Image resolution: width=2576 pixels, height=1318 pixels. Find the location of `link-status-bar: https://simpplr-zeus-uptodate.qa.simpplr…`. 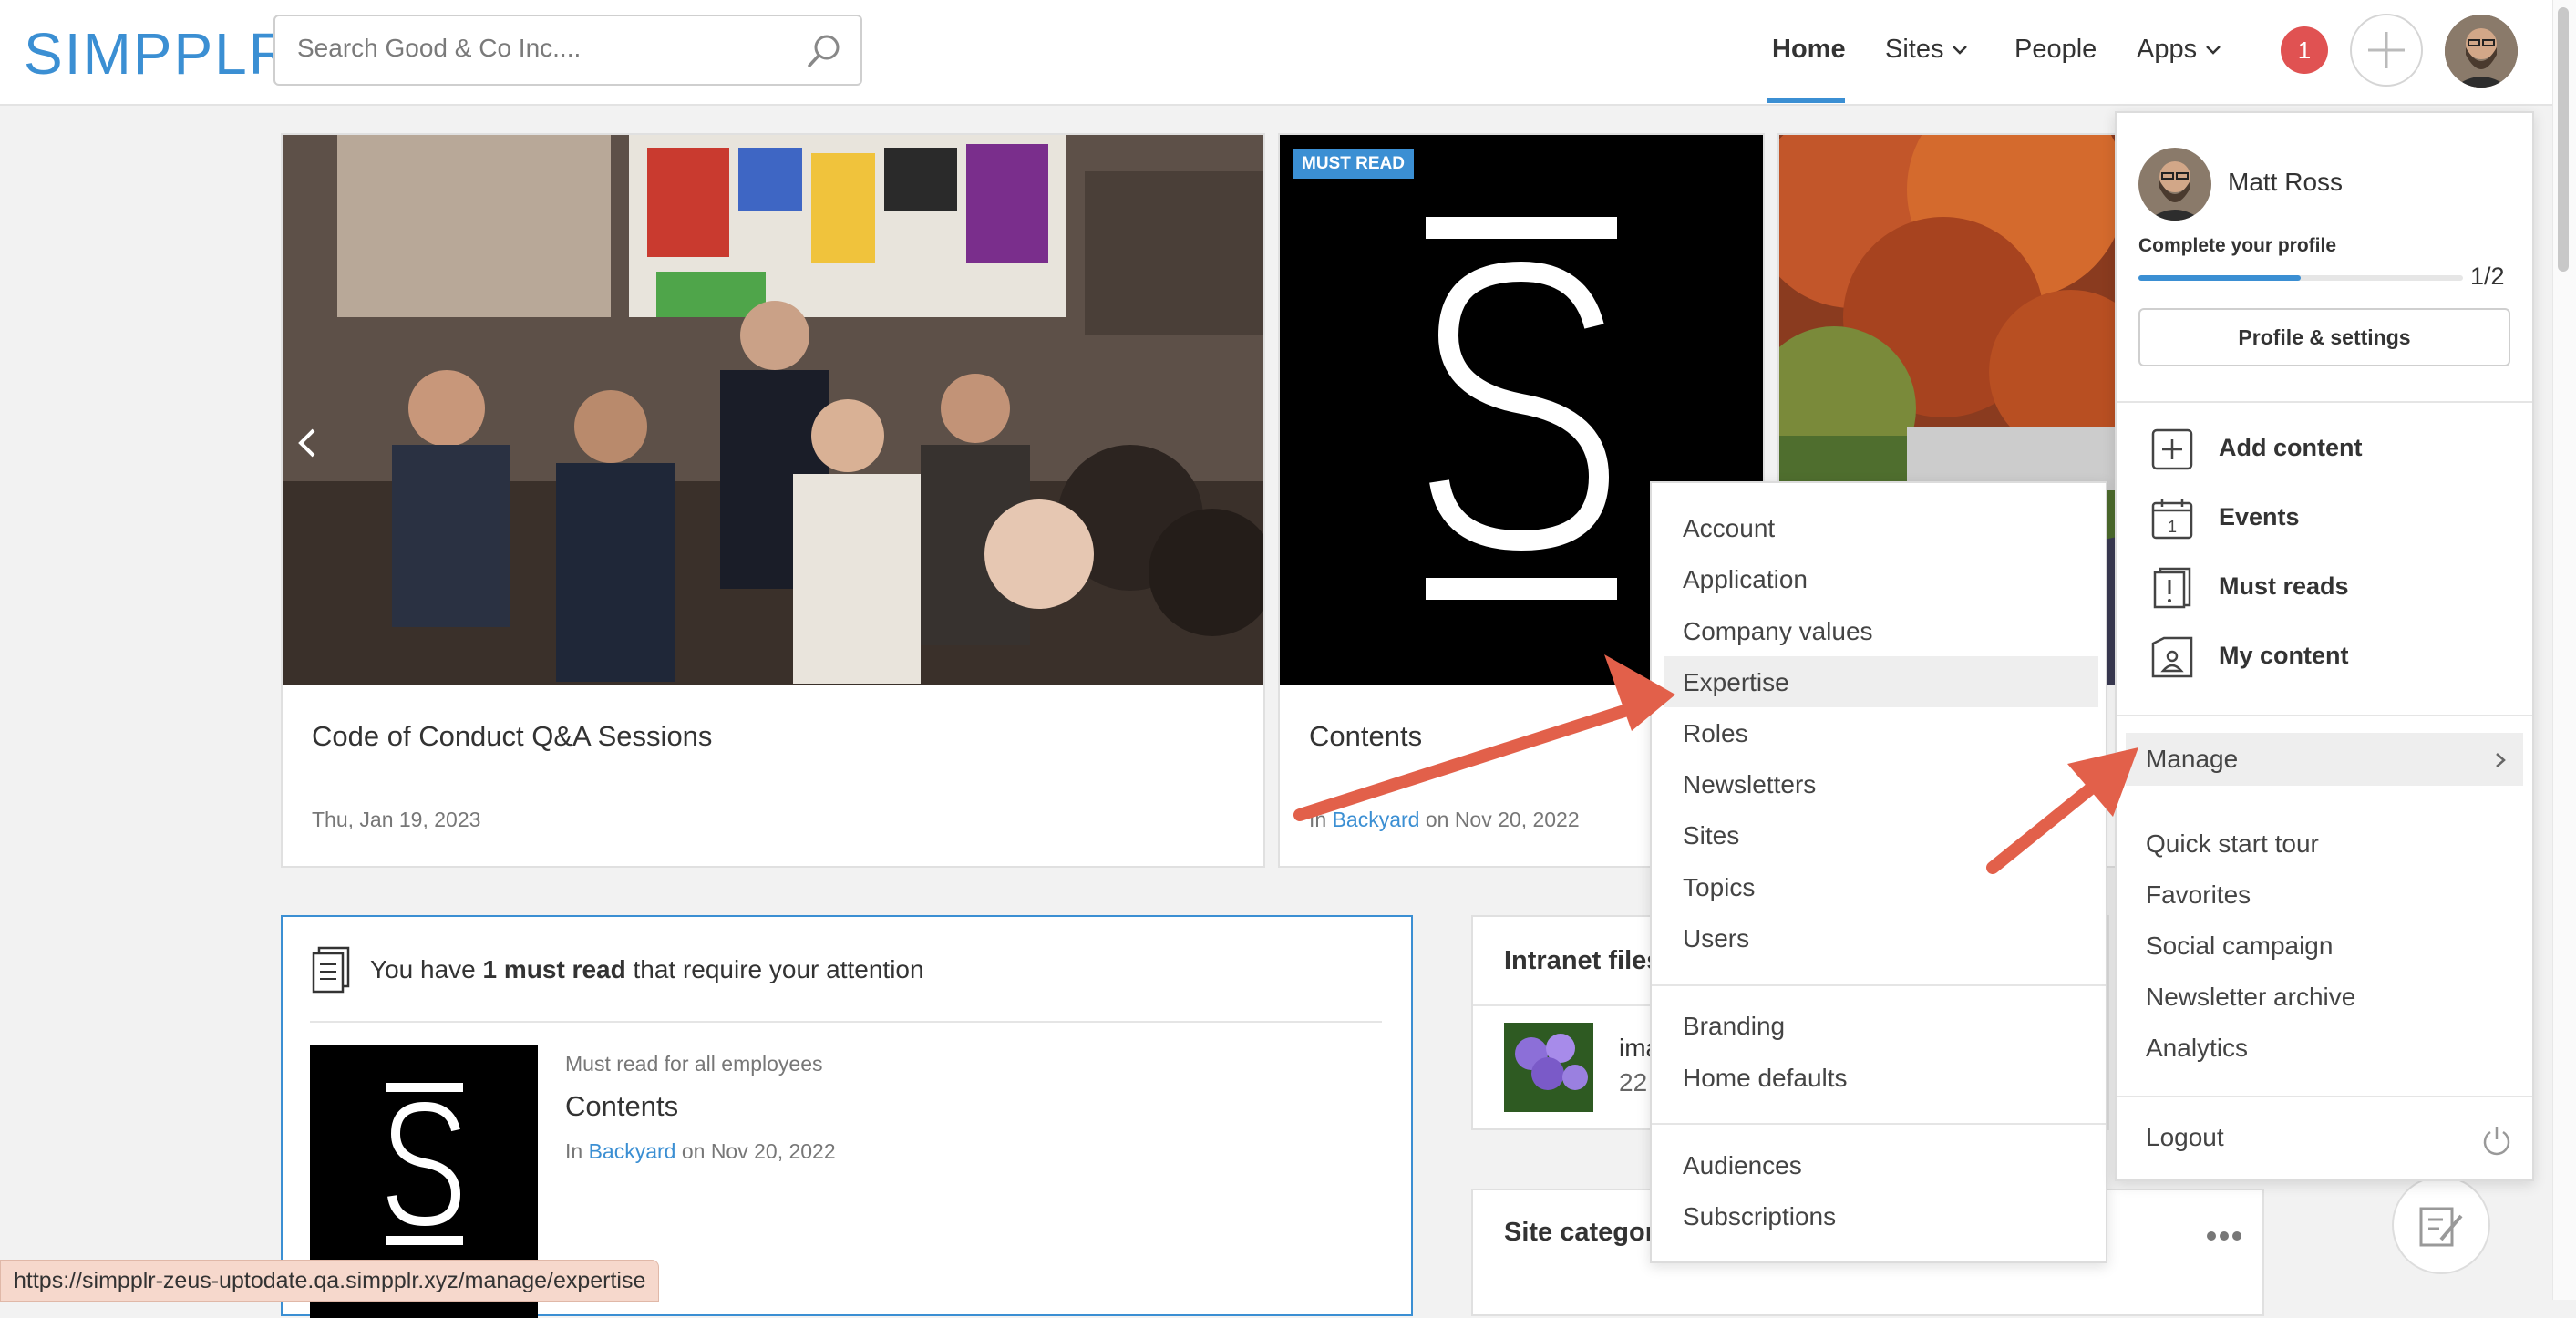

link-status-bar: https://simpplr-zeus-uptodate.qa.simpplr… is located at coordinates (330, 1281).